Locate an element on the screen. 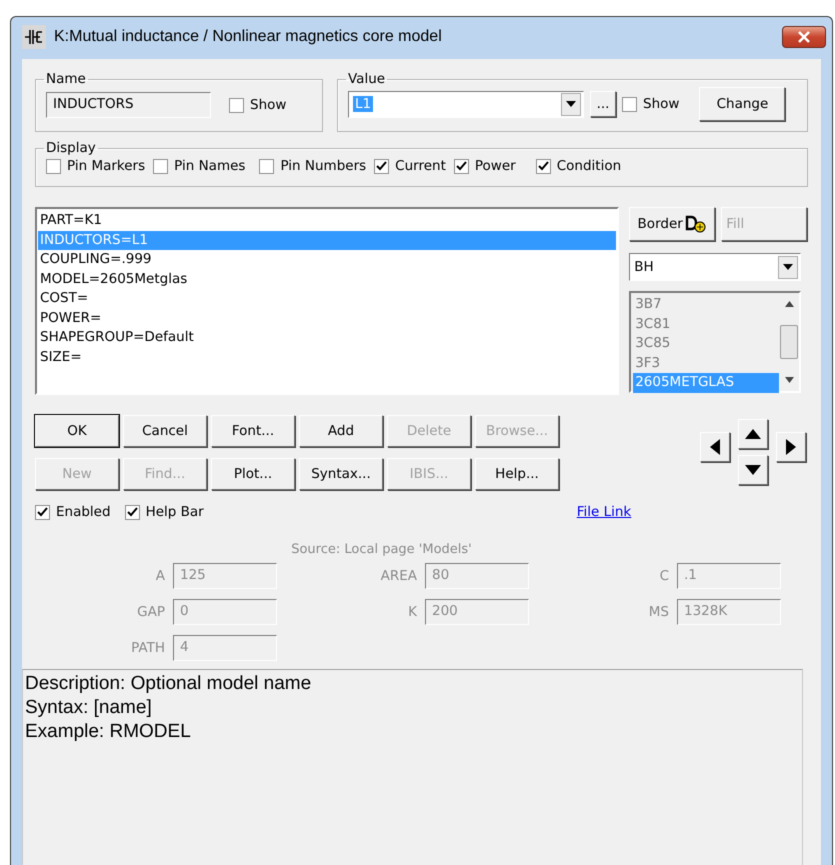  move-up-button is located at coordinates (753, 434).